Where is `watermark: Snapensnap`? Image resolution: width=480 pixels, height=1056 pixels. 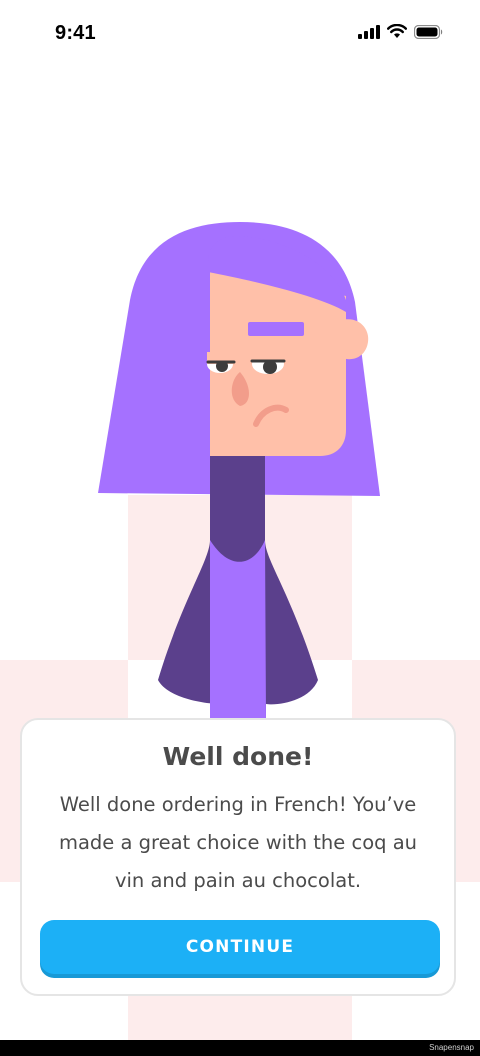
watermark: Snapensnap is located at coordinates (451, 1047).